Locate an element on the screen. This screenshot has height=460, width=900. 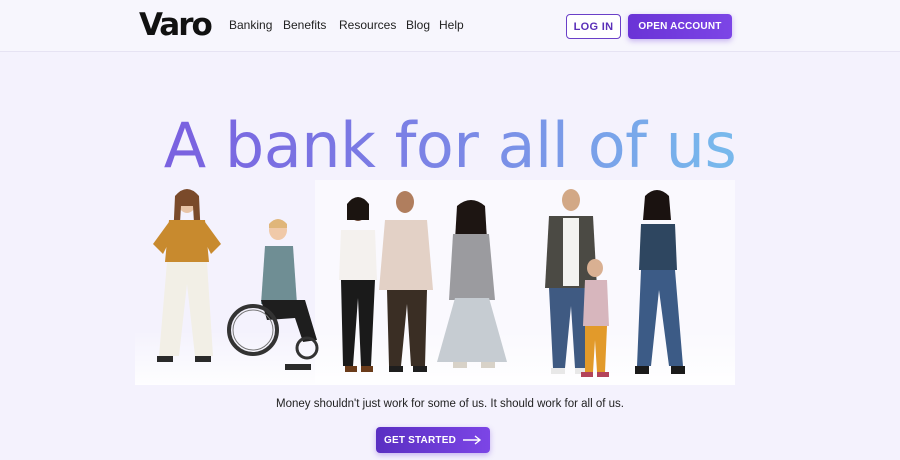
open-account-button: OPEN ACCOUNT is located at coordinates (680, 26).